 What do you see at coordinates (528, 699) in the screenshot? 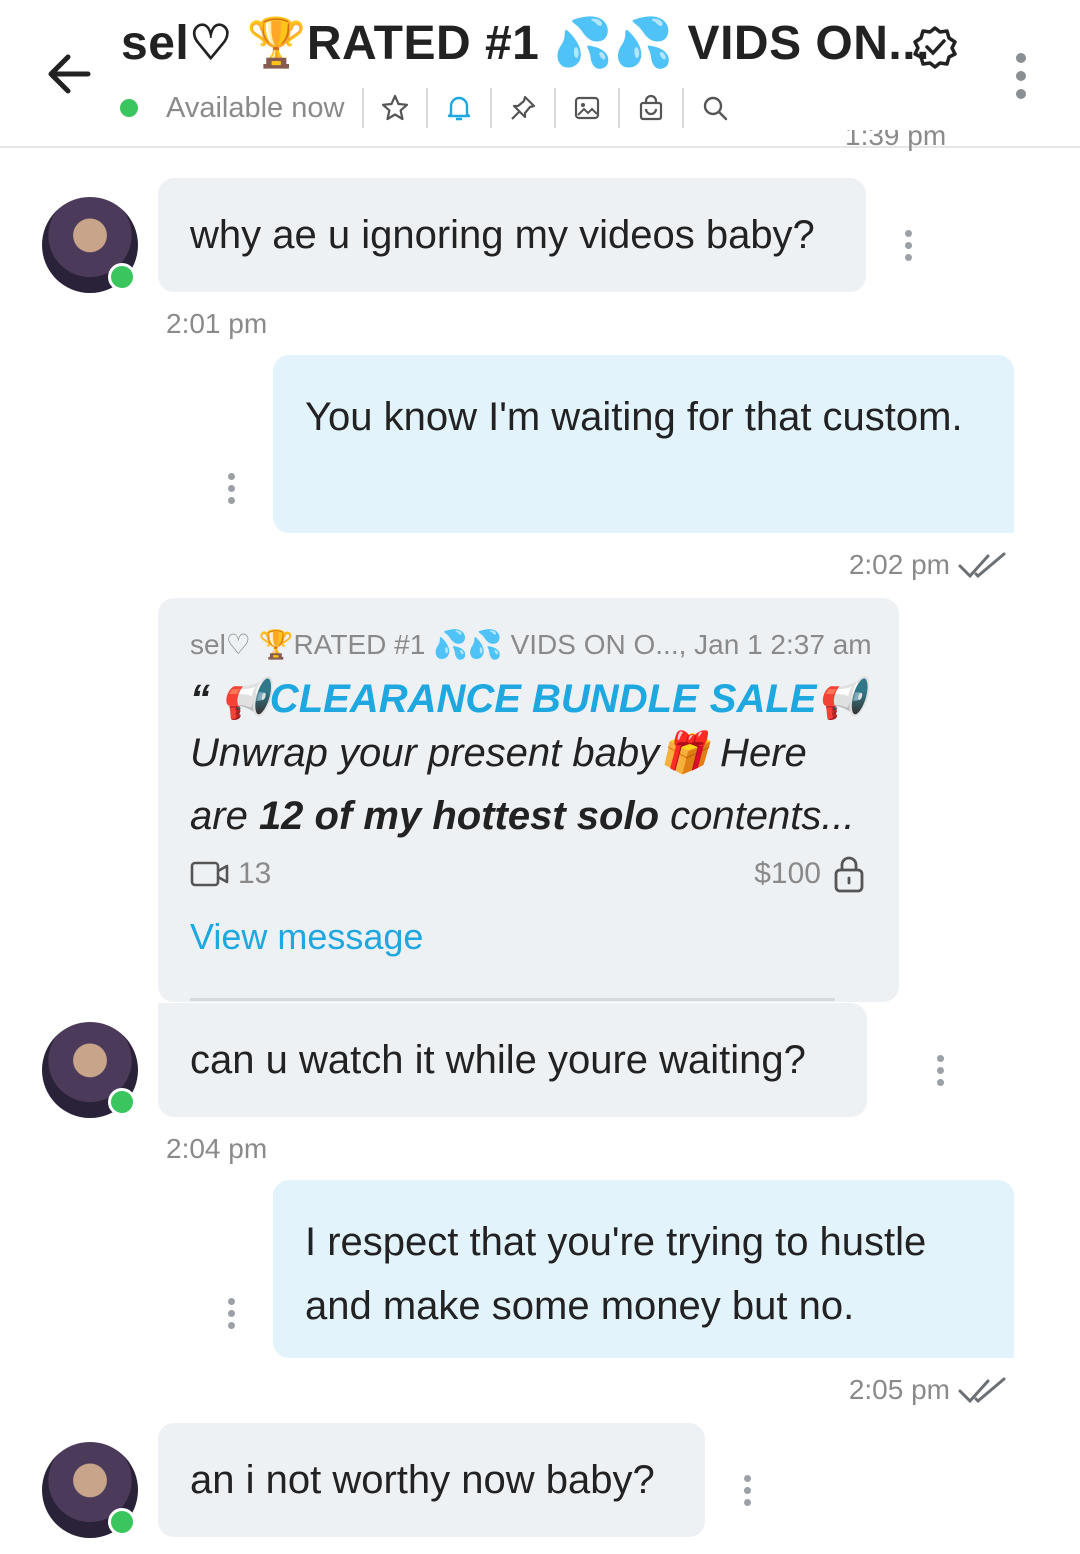
I see `quoted-headline: “📢CLEARANCE BUNDLE SALE📢` at bounding box center [528, 699].